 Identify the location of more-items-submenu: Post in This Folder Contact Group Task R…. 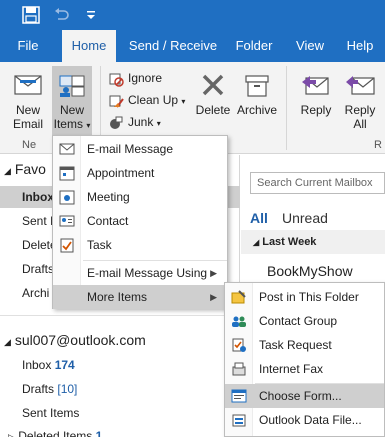
(304, 359).